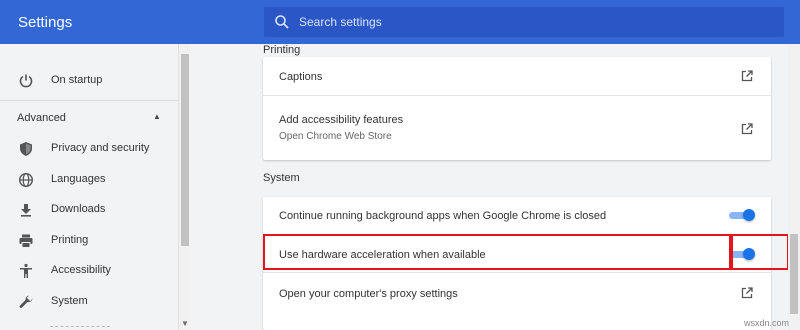  What do you see at coordinates (368, 294) in the screenshot?
I see `proxy-settings-label: Open your computer's proxy settings` at bounding box center [368, 294].